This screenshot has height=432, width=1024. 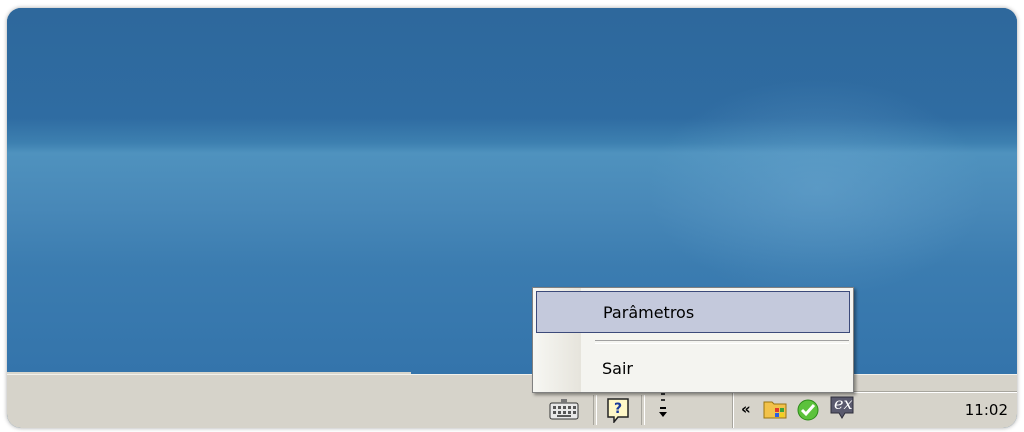 I want to click on show-hidden-icons-button: «, so click(x=746, y=409).